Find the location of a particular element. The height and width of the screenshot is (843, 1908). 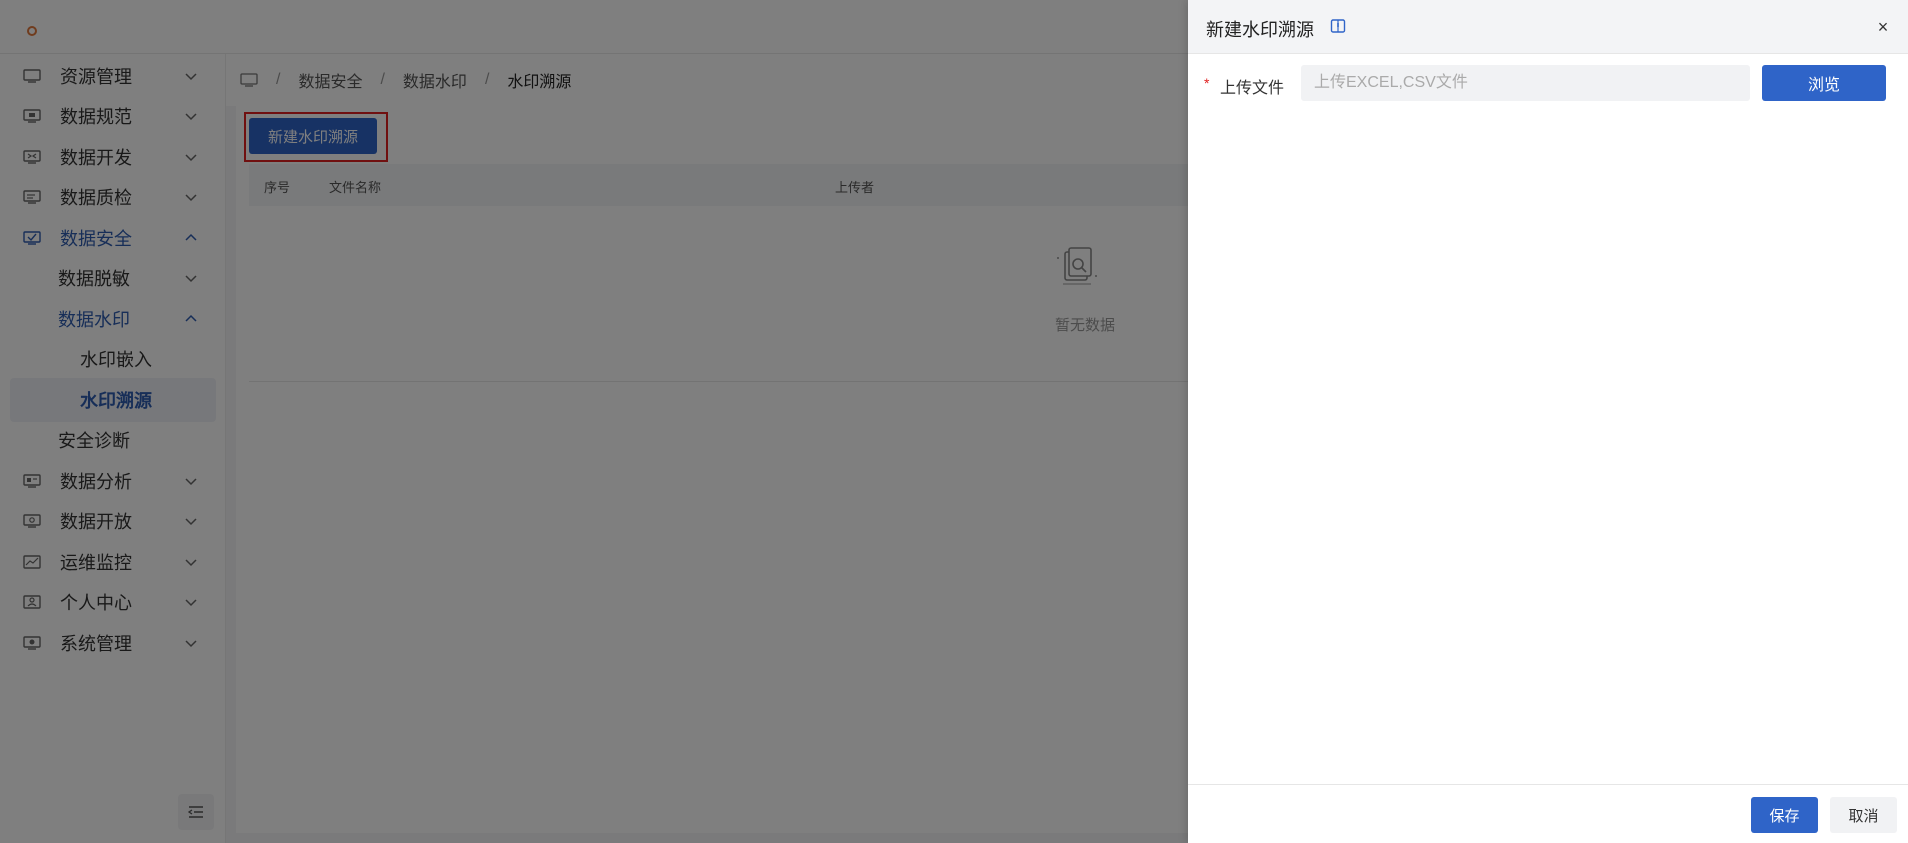

upload-file-label: 上传文件 is located at coordinates (1252, 88).